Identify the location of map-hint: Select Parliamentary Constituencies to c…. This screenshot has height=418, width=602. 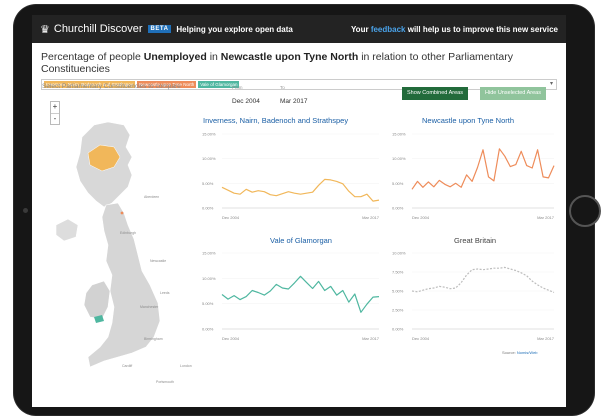
(111, 86).